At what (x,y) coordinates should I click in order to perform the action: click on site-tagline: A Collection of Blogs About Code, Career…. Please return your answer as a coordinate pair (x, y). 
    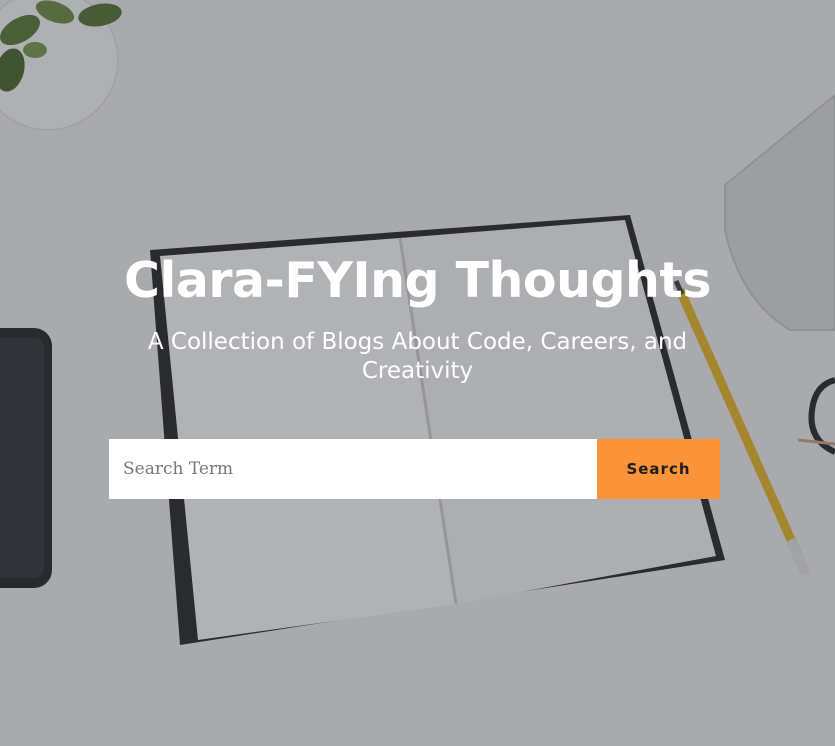
    Looking at the image, I should click on (417, 356).